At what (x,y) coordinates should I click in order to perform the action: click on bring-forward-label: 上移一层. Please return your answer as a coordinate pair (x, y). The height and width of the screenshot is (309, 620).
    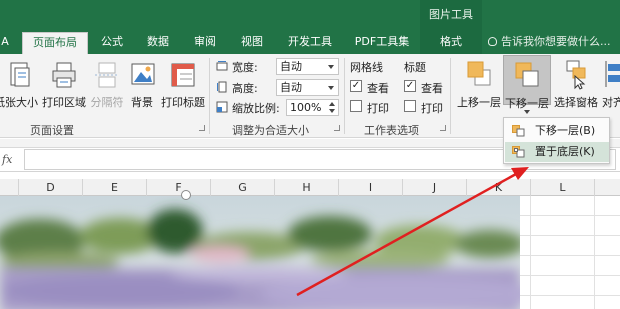
    Looking at the image, I should click on (479, 102).